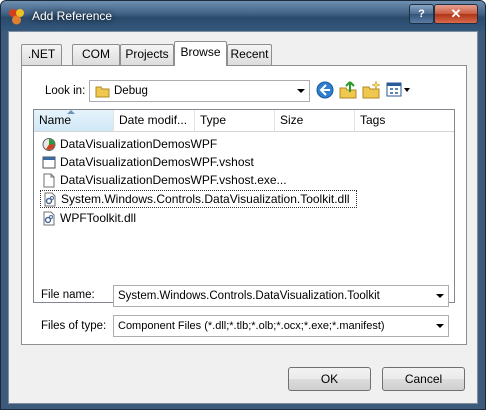 This screenshot has width=486, height=410. What do you see at coordinates (423, 379) in the screenshot?
I see `cancel-button: Cancel` at bounding box center [423, 379].